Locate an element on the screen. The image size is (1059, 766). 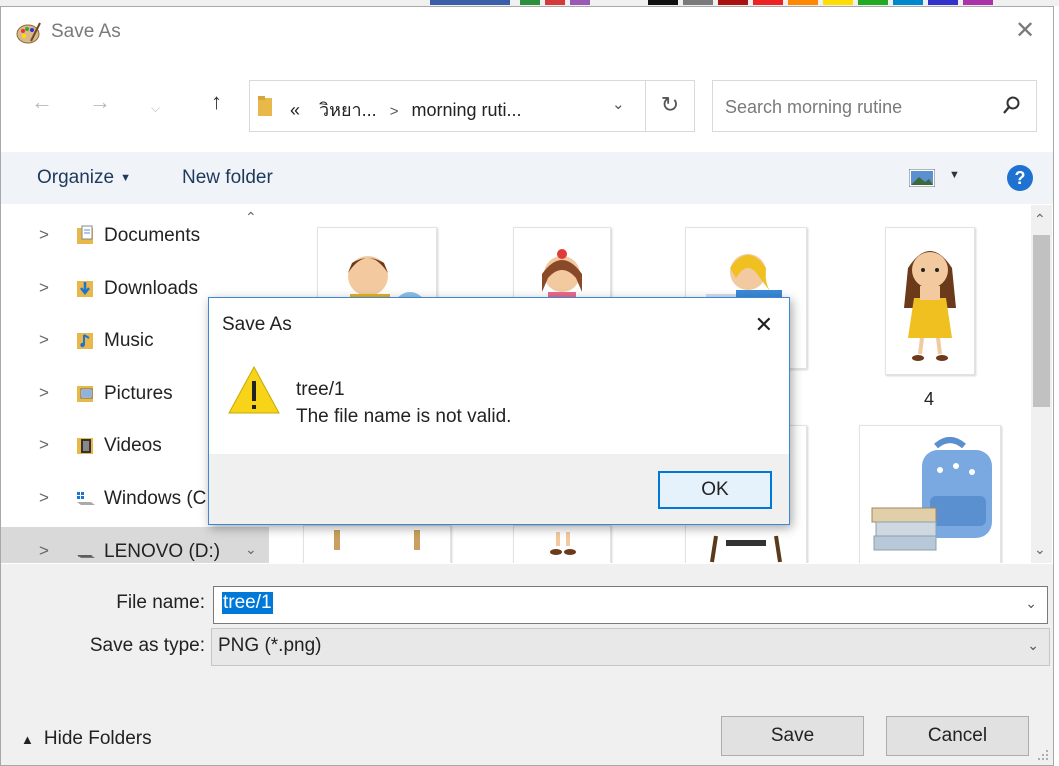
downloads-folder-icon is located at coordinates (85, 289).